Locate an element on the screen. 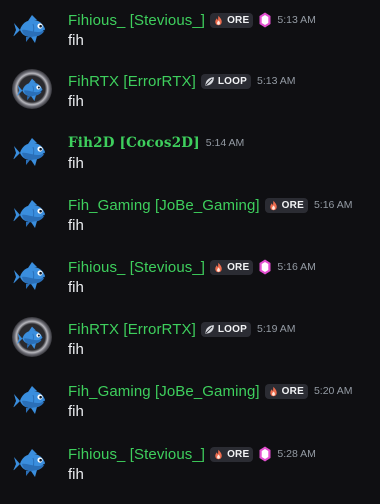 Image resolution: width=380 pixels, height=504 pixels. message-header: Fih_Gaming [JoBe_Gaming] ORE 5:20 AM is located at coordinates (210, 391).